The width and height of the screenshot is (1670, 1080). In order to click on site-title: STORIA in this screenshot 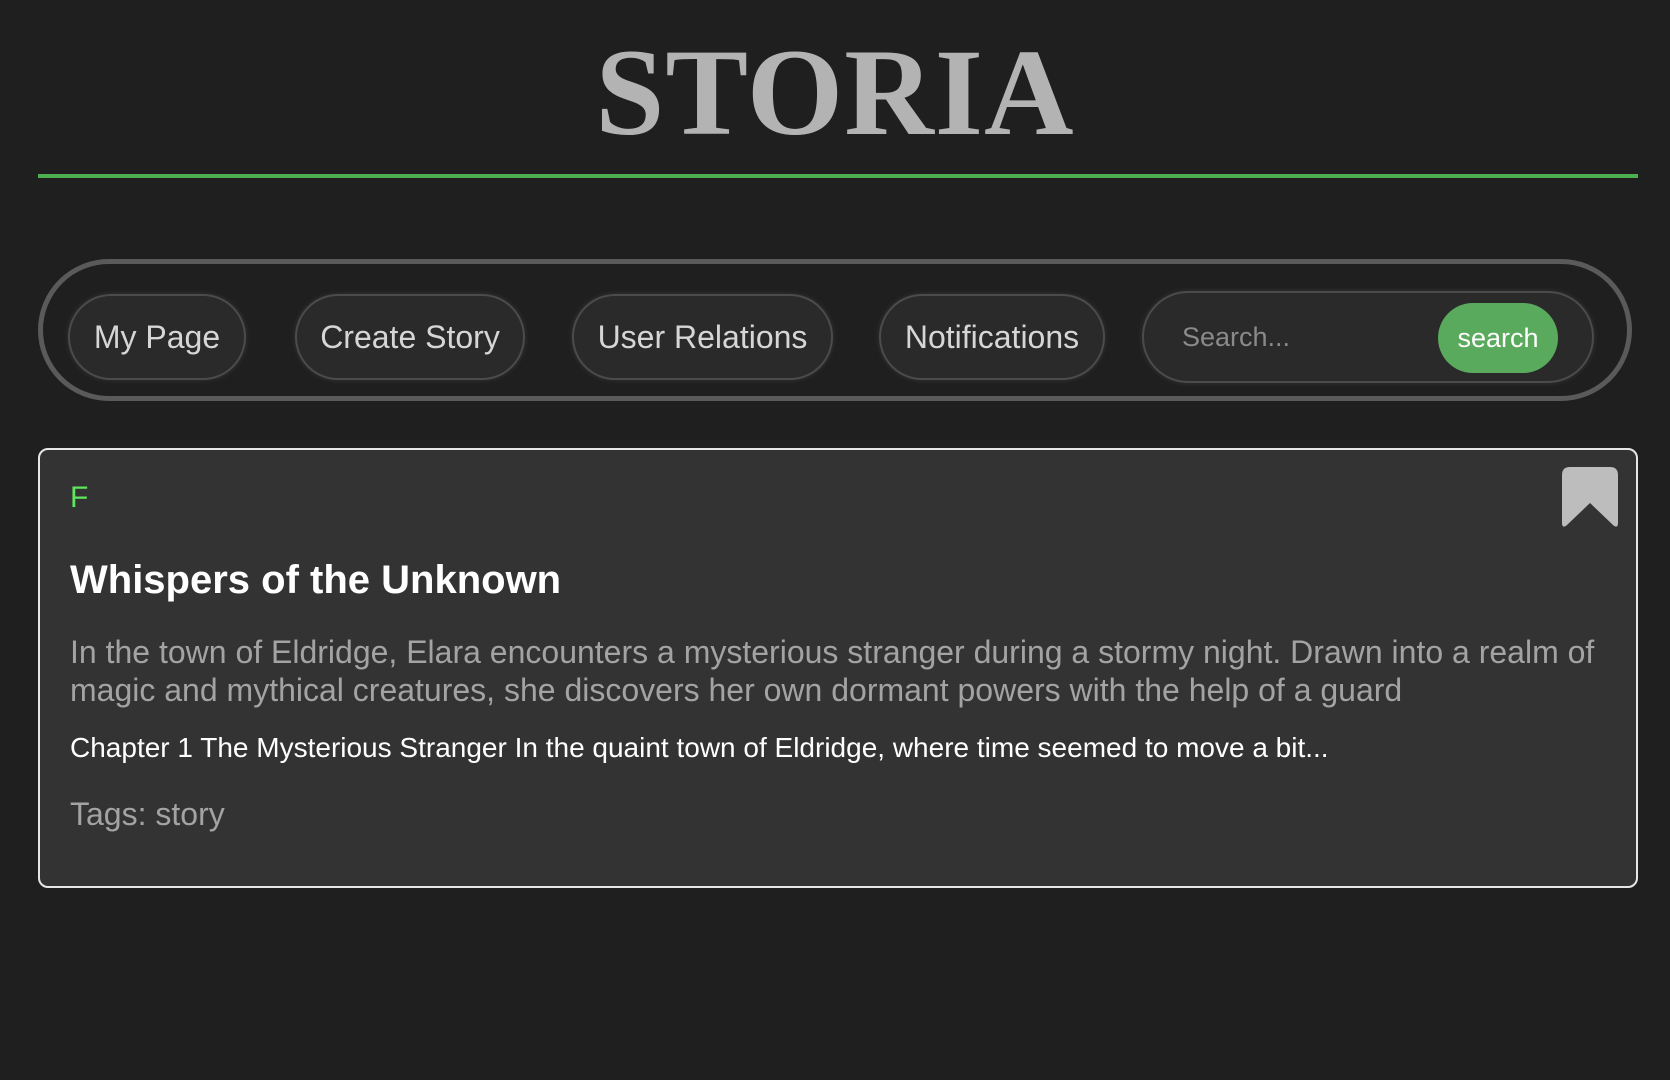, I will do `click(835, 92)`.